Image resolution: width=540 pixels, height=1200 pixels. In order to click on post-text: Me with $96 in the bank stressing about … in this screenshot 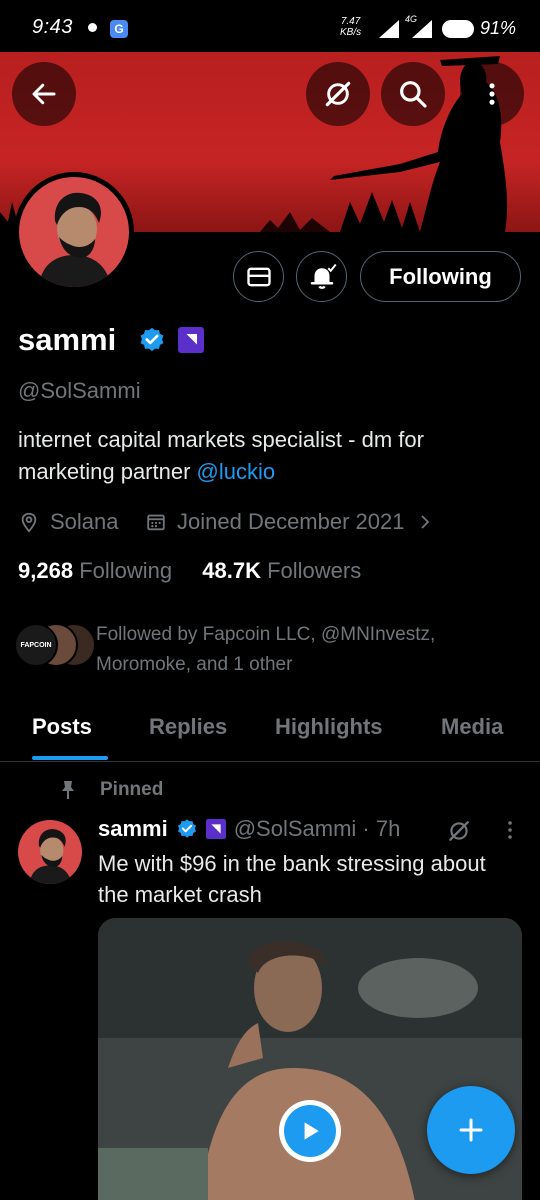, I will do `click(292, 879)`.